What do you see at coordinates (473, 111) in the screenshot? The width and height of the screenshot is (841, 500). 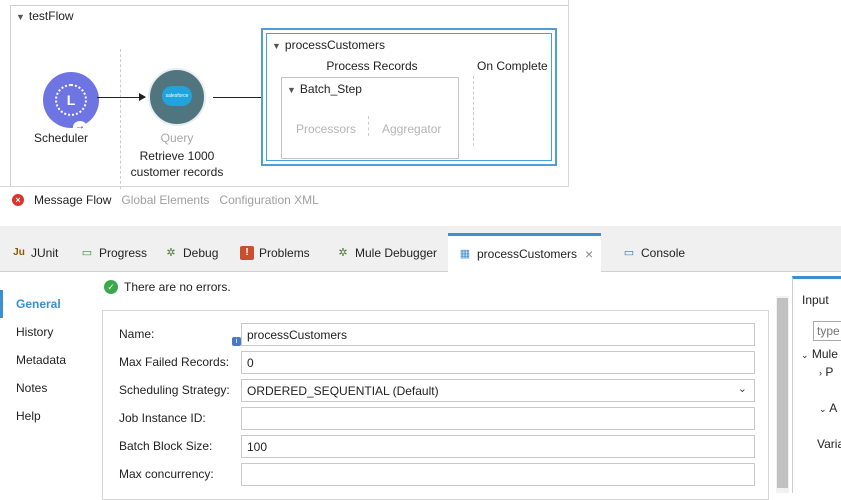 I see `phase-divider` at bounding box center [473, 111].